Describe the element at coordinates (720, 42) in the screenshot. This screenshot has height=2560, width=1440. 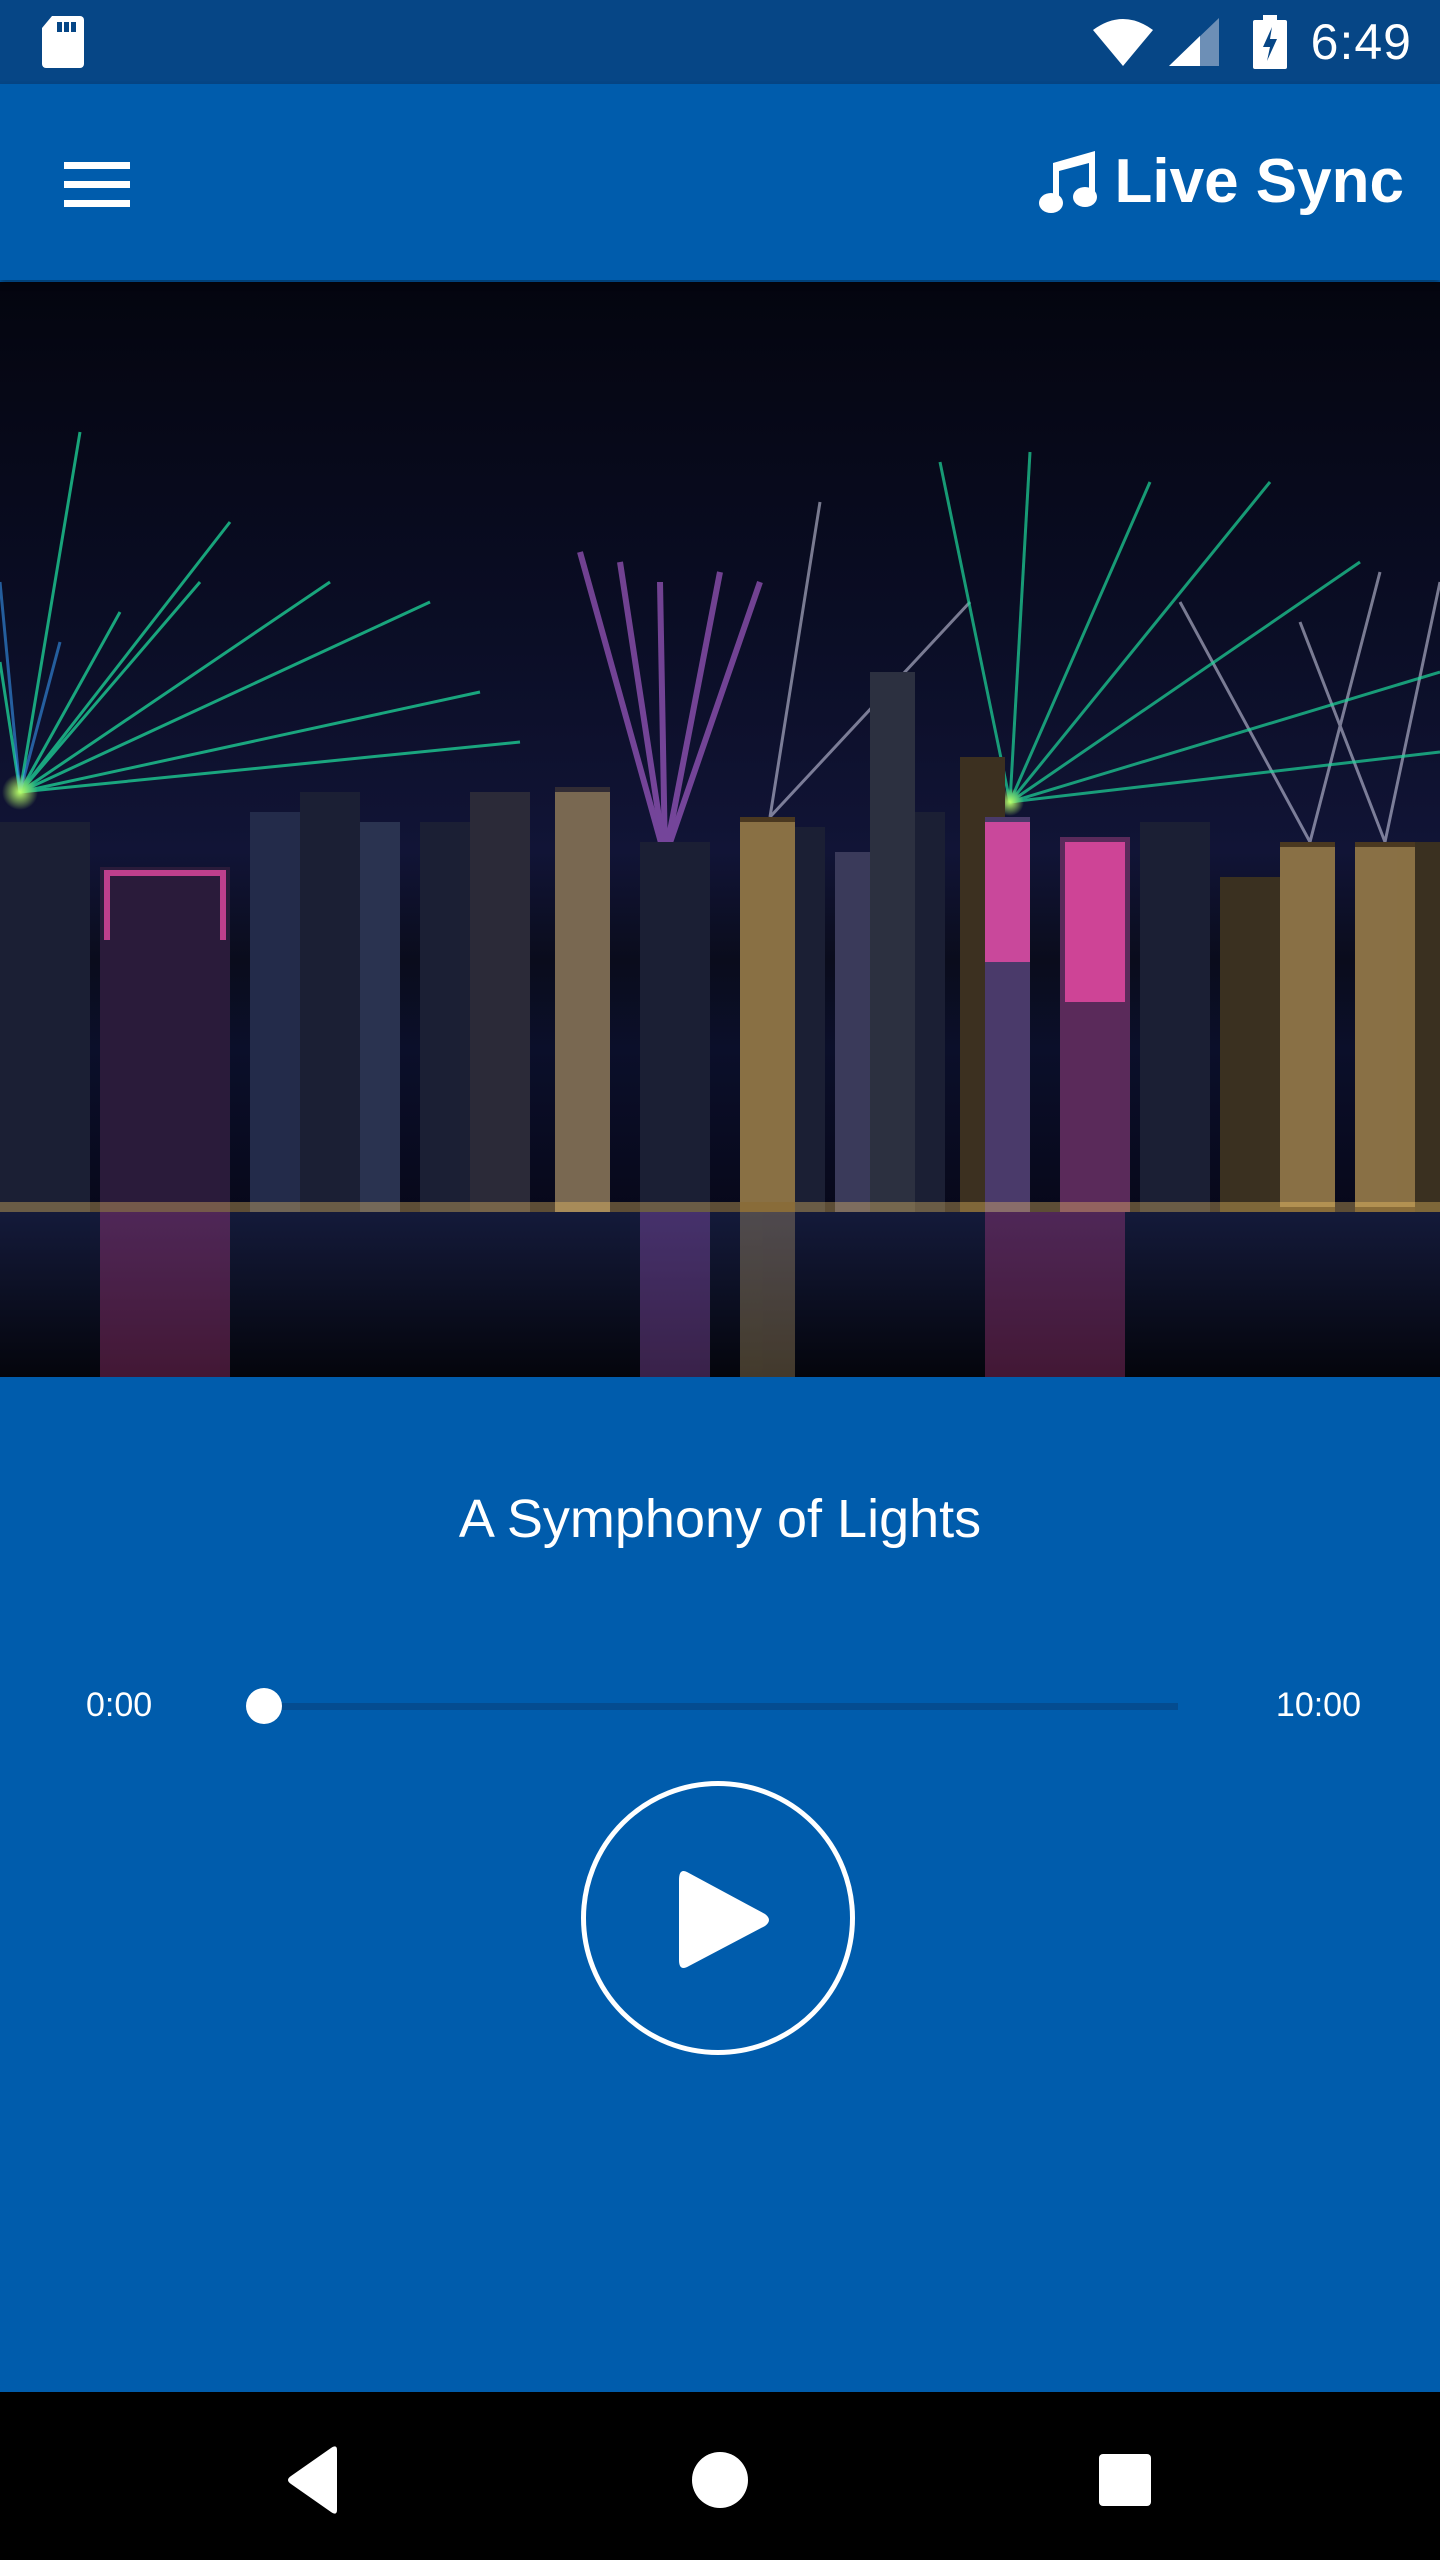
I see `status-bar: 6:49` at that location.